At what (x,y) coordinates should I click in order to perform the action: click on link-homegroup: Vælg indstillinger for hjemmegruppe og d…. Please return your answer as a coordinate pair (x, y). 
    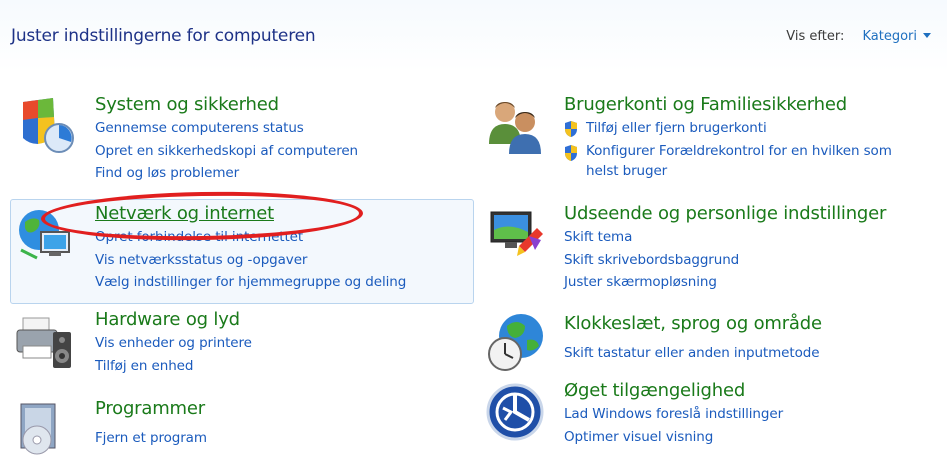
    Looking at the image, I should click on (250, 282).